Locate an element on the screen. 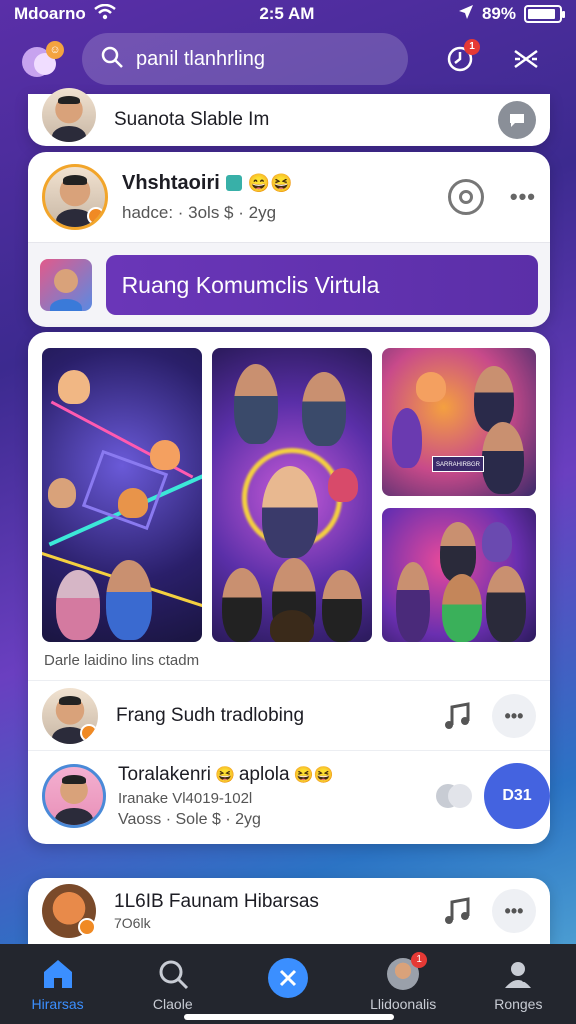 This screenshot has height=1024, width=576. community-thumbnail is located at coordinates (66, 285).